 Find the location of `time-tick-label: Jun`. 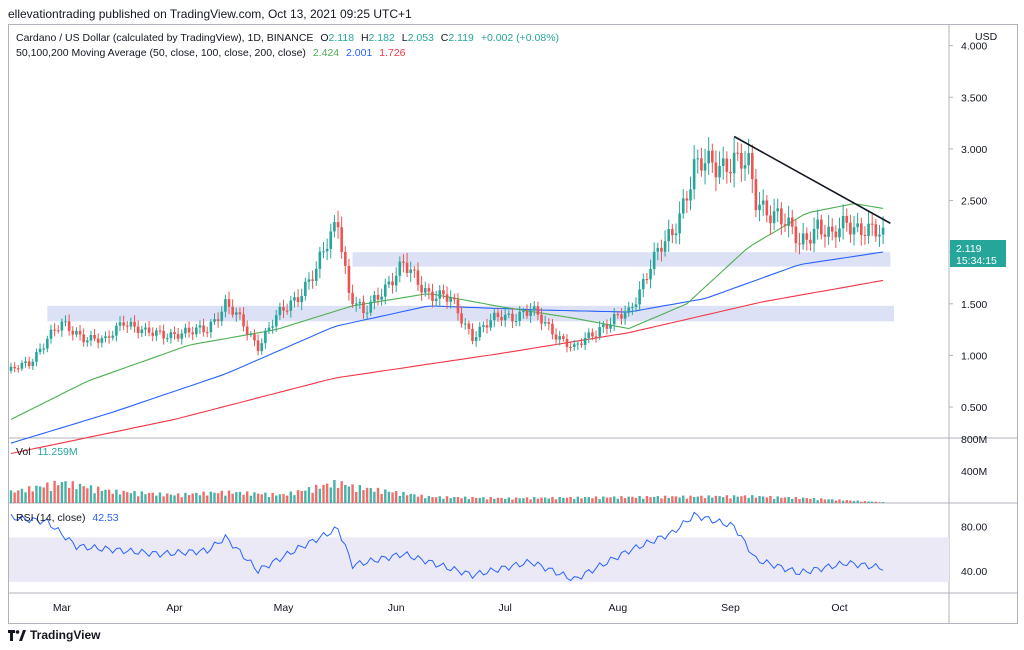

time-tick-label: Jun is located at coordinates (396, 608).